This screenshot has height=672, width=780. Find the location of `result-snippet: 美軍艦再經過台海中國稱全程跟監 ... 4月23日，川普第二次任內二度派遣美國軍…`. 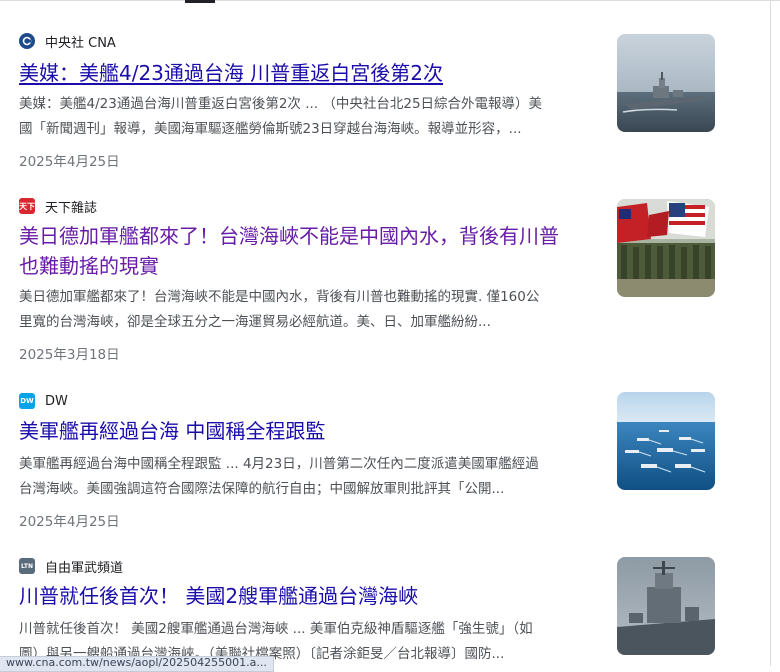

result-snippet: 美軍艦再經過台海中國稱全程跟監 ... 4月23日，川普第二次任內二度派遣美國軍… is located at coordinates (306, 477).